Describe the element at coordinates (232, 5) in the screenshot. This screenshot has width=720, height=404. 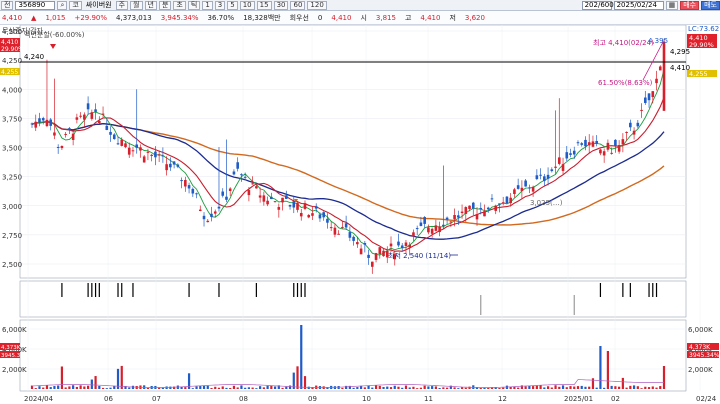
I see `interval-5: 5` at that location.